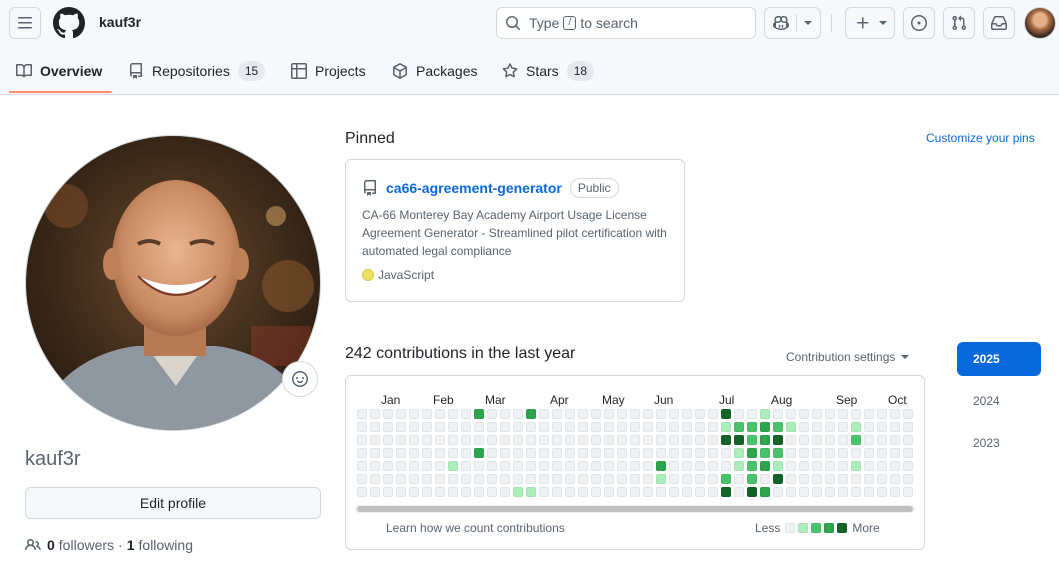  What do you see at coordinates (474, 188) in the screenshot?
I see `pinned-repo-link: ca66-agreement-generator` at bounding box center [474, 188].